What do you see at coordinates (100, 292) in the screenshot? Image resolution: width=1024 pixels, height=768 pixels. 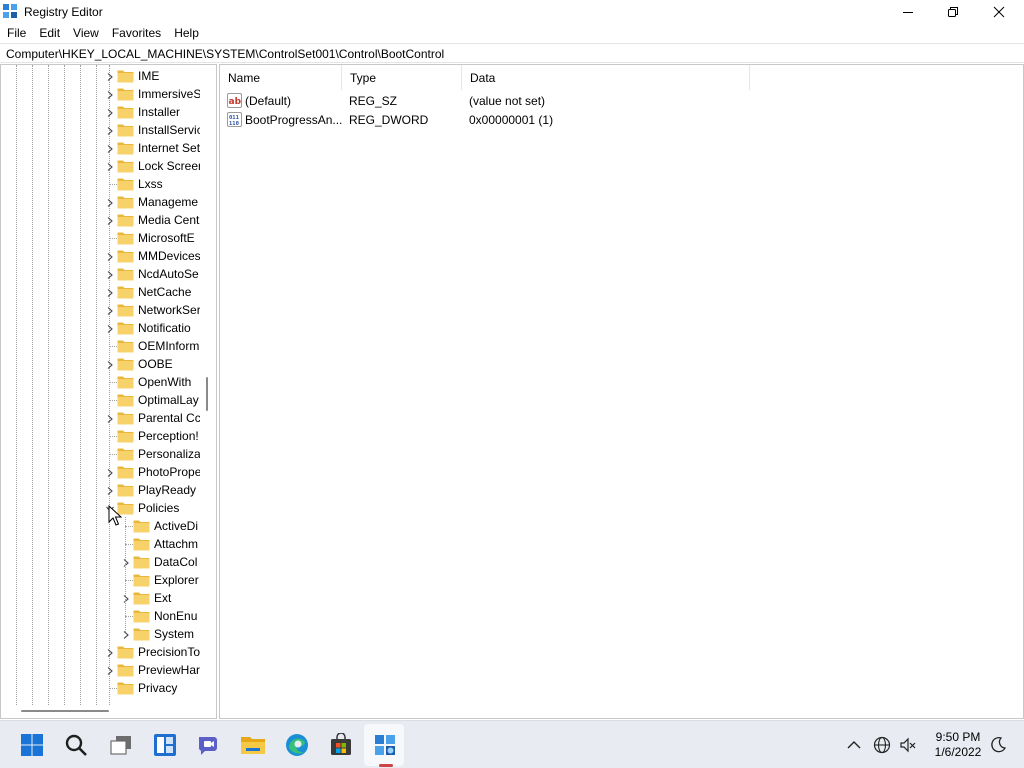 I see `tree-node-netcache: NetCache` at bounding box center [100, 292].